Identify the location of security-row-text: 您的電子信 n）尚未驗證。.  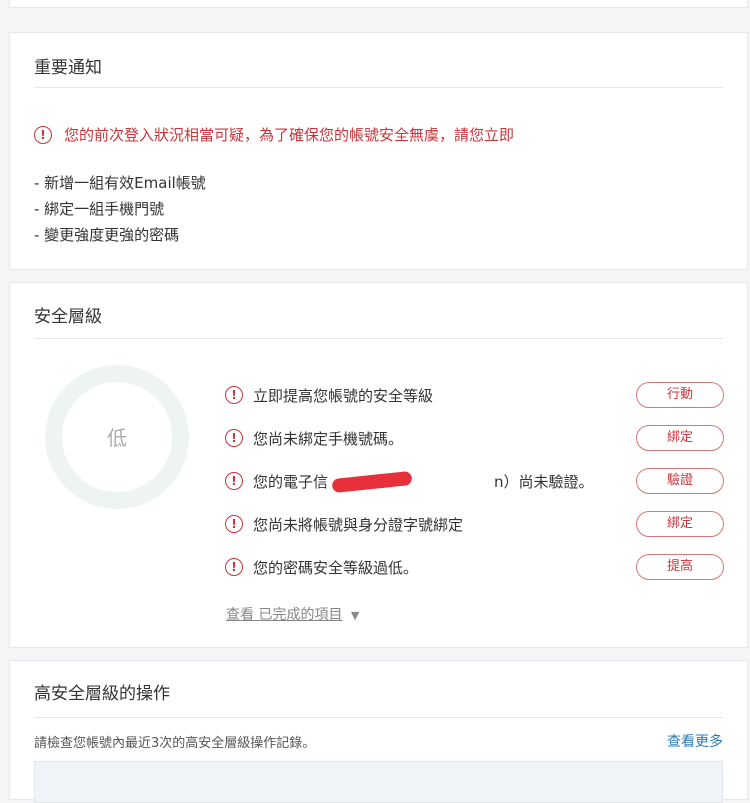
(423, 482).